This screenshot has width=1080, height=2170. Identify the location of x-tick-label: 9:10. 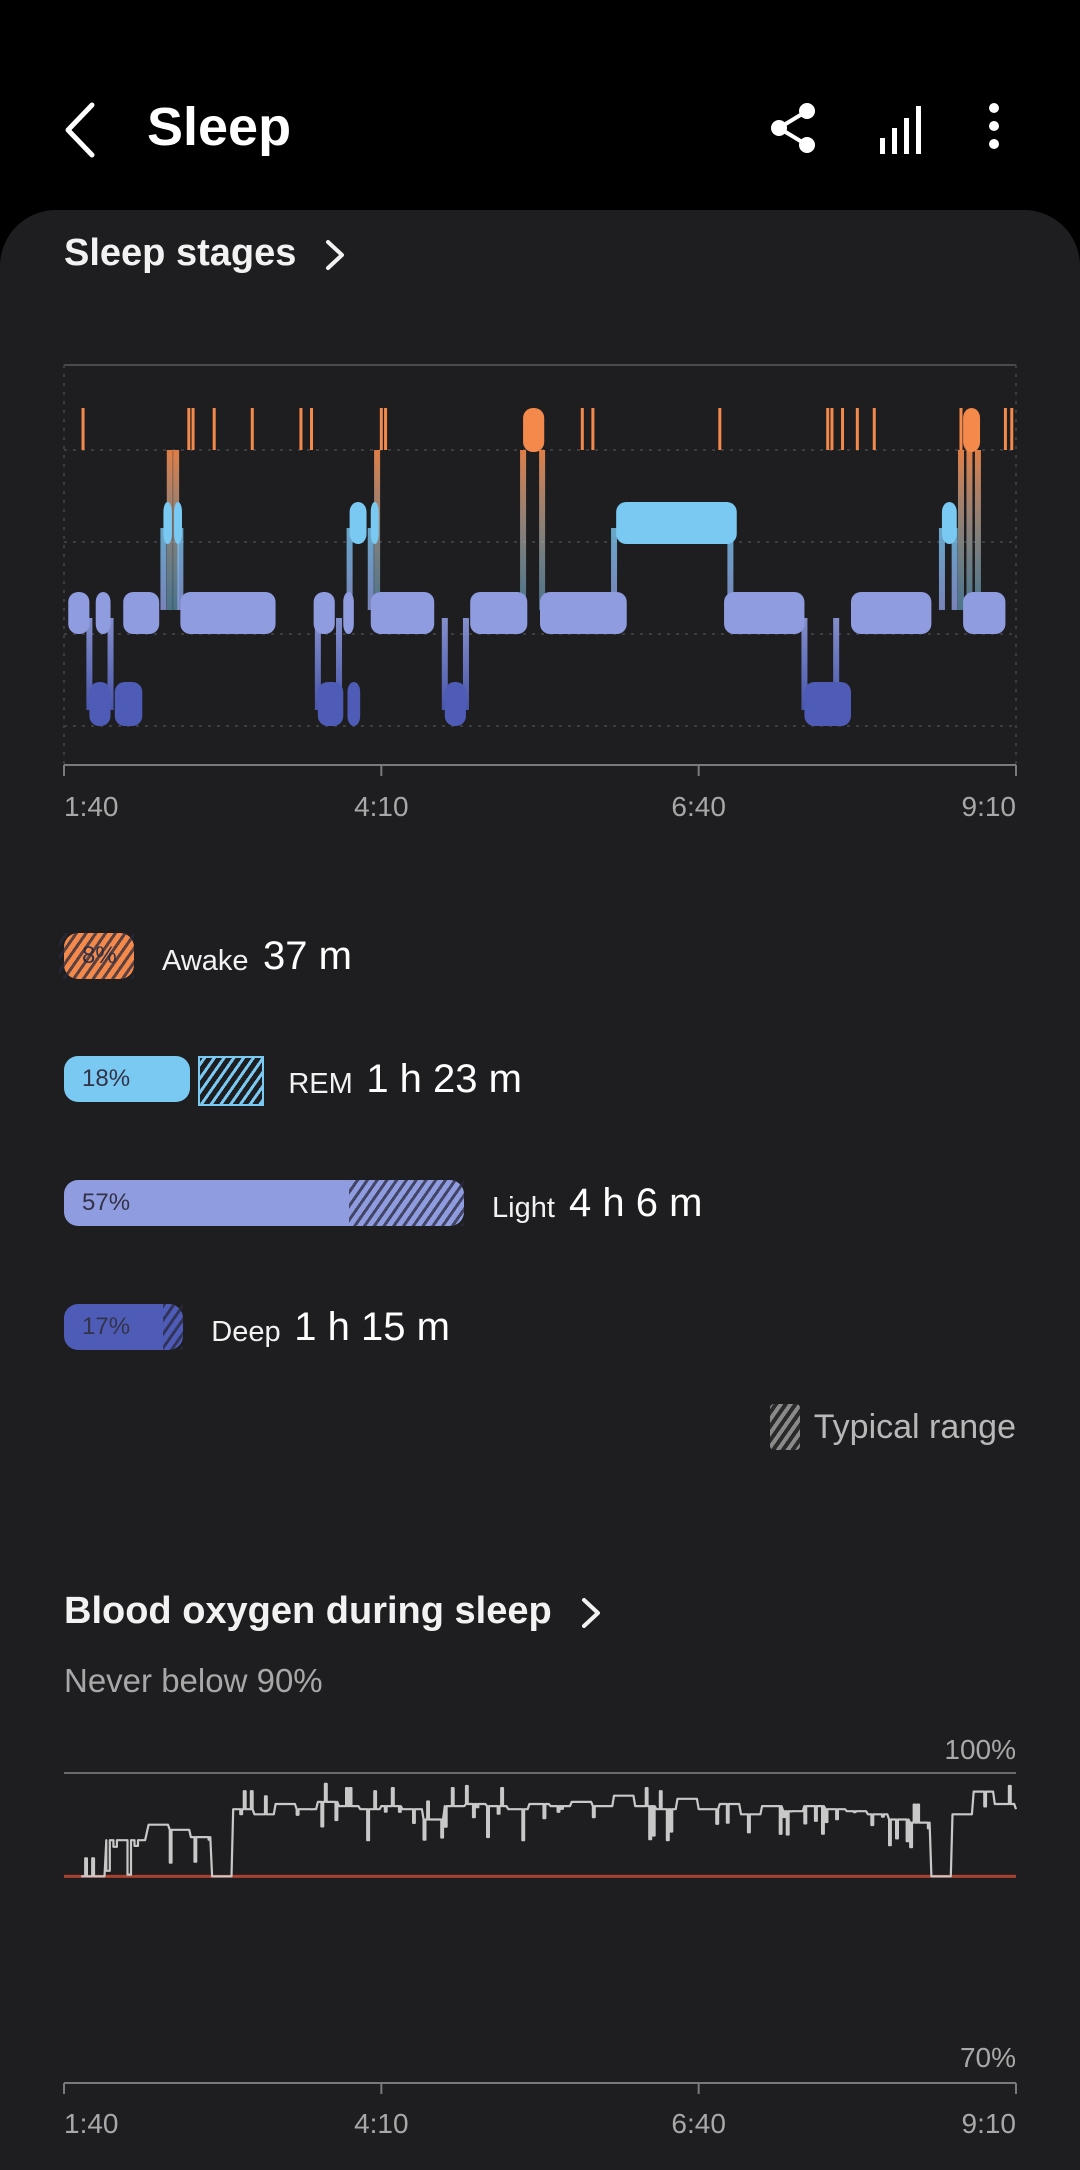
(989, 2123).